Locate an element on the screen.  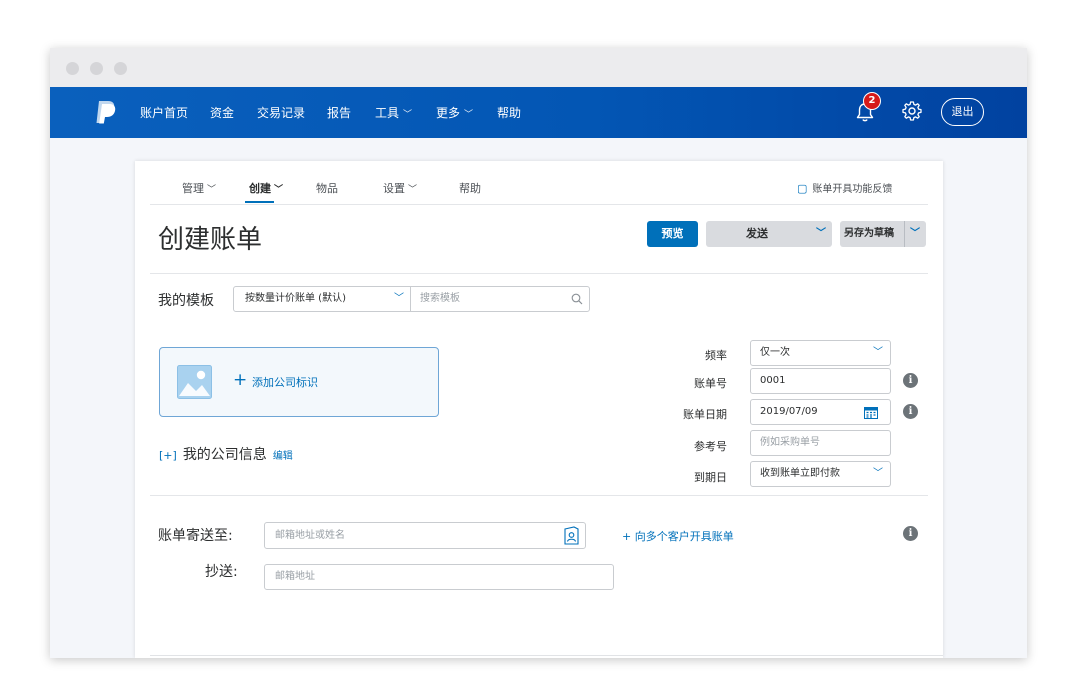
template-search-placeholder: 搜索模板 is located at coordinates (440, 298).